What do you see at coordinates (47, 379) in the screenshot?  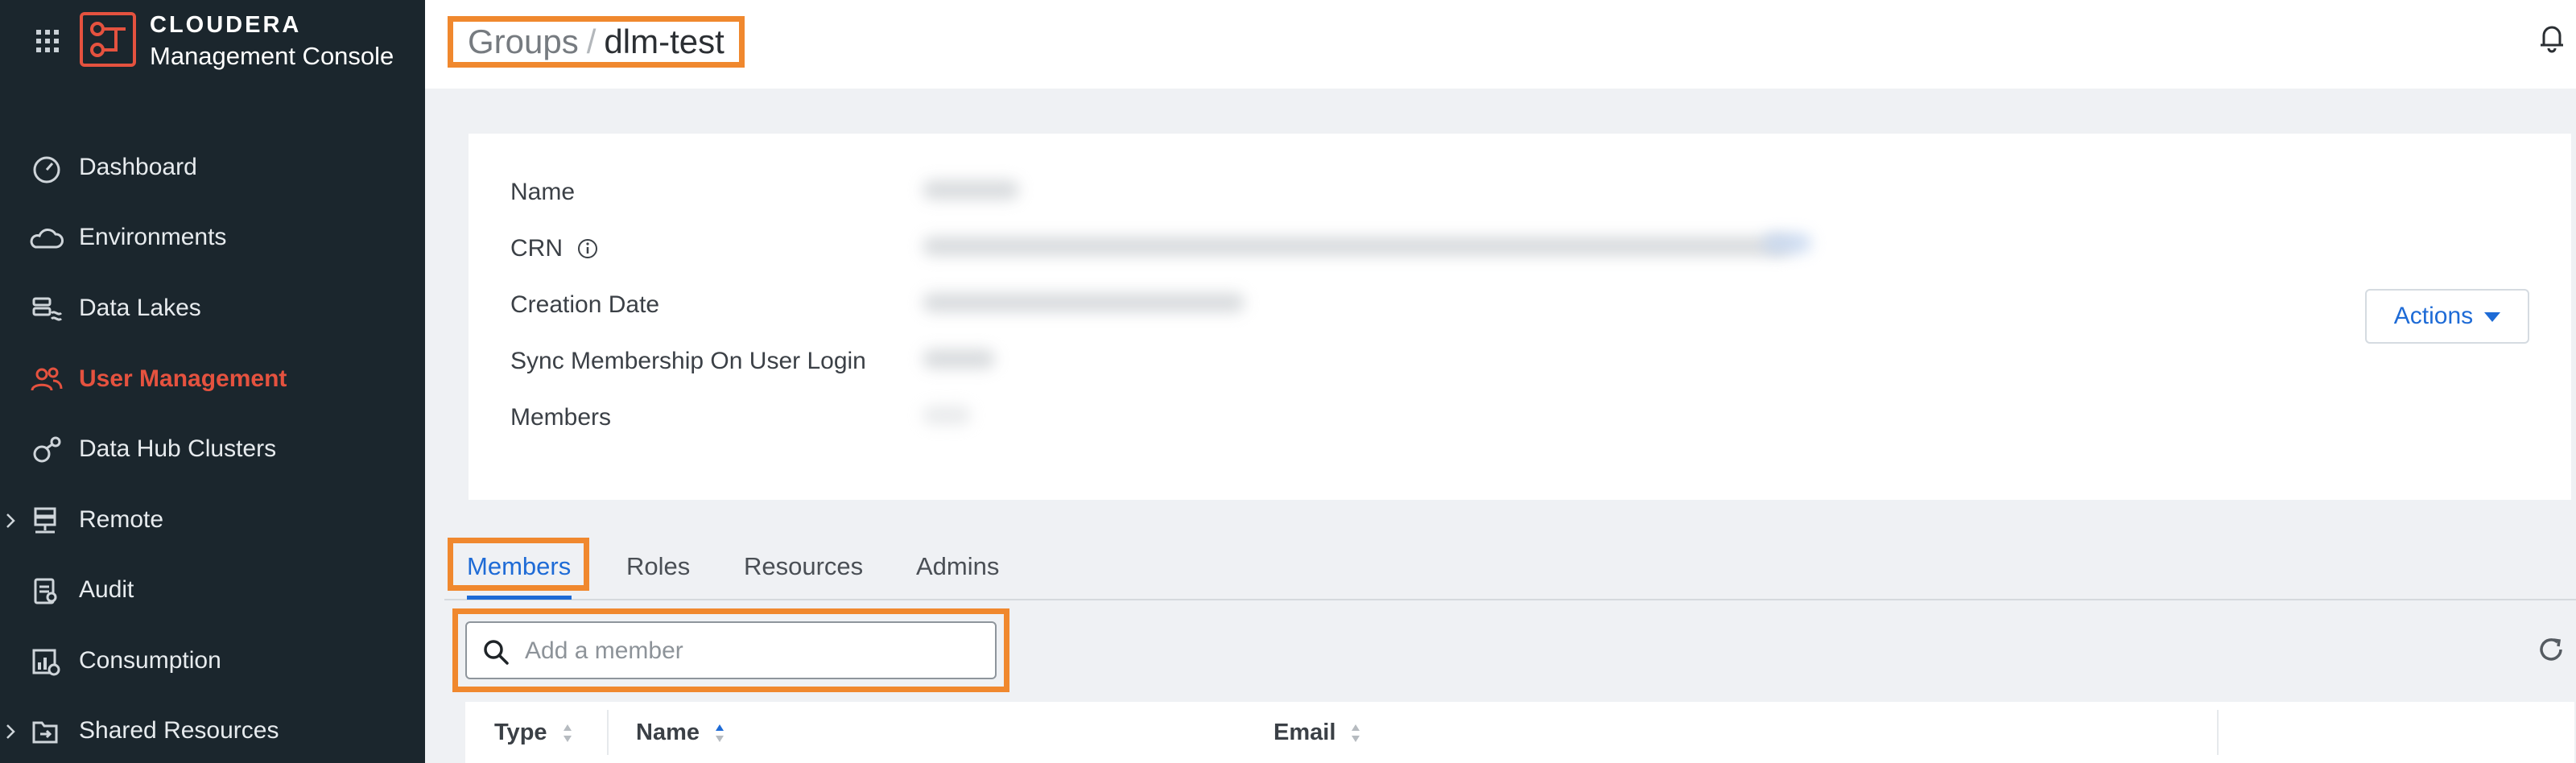 I see `users-icon` at bounding box center [47, 379].